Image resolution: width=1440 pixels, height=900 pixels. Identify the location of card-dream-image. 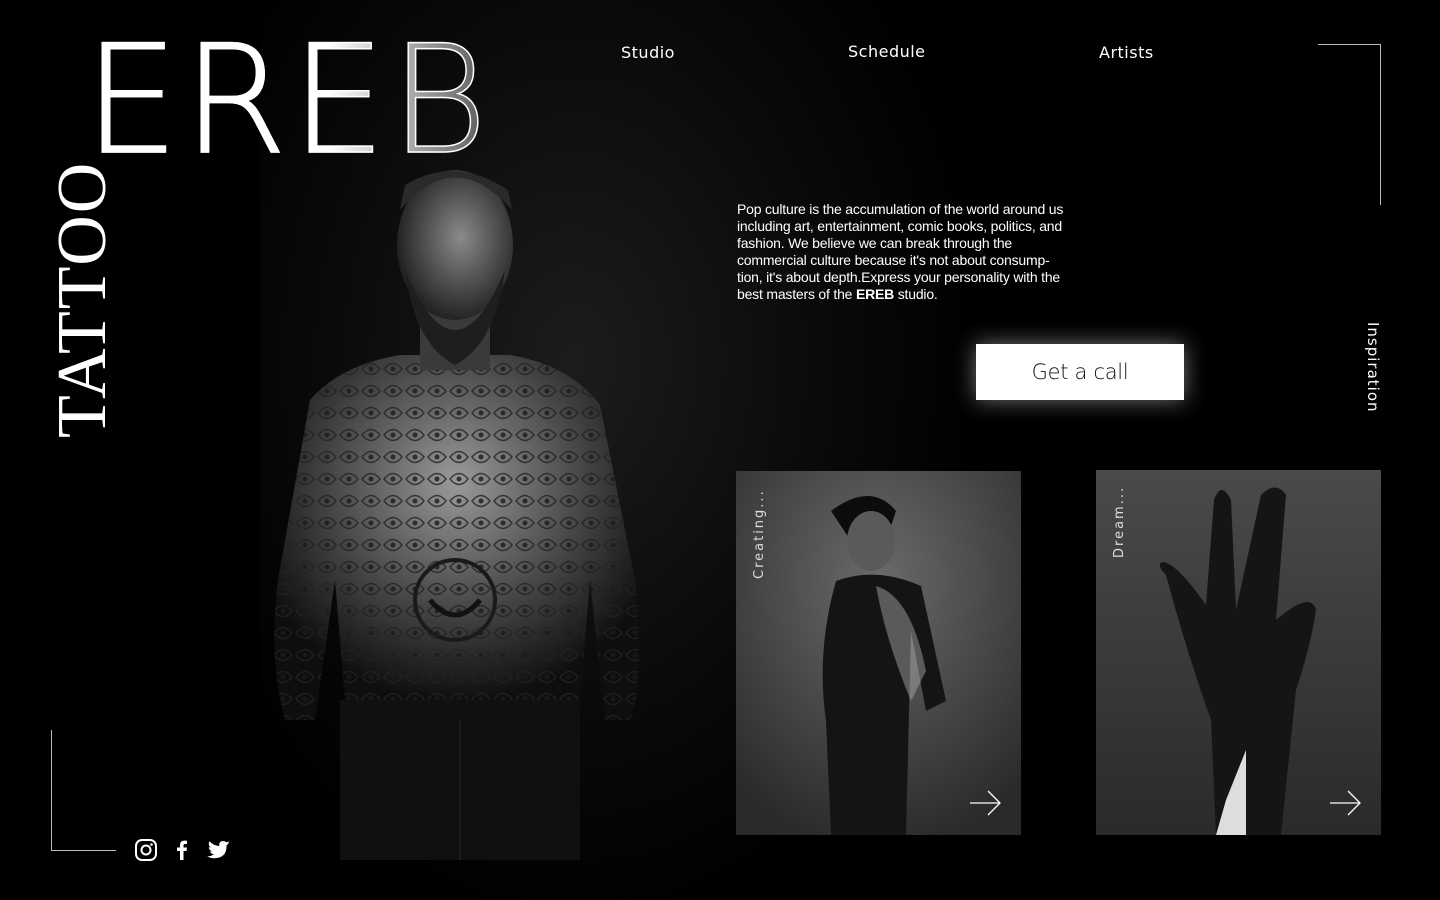
(1238, 652).